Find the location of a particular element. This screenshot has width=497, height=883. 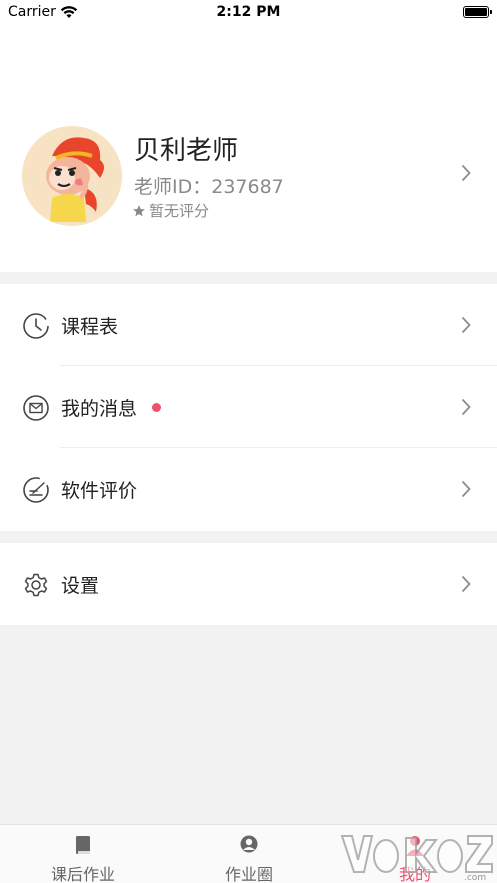

rating-text: 暂无评分 is located at coordinates (179, 211).